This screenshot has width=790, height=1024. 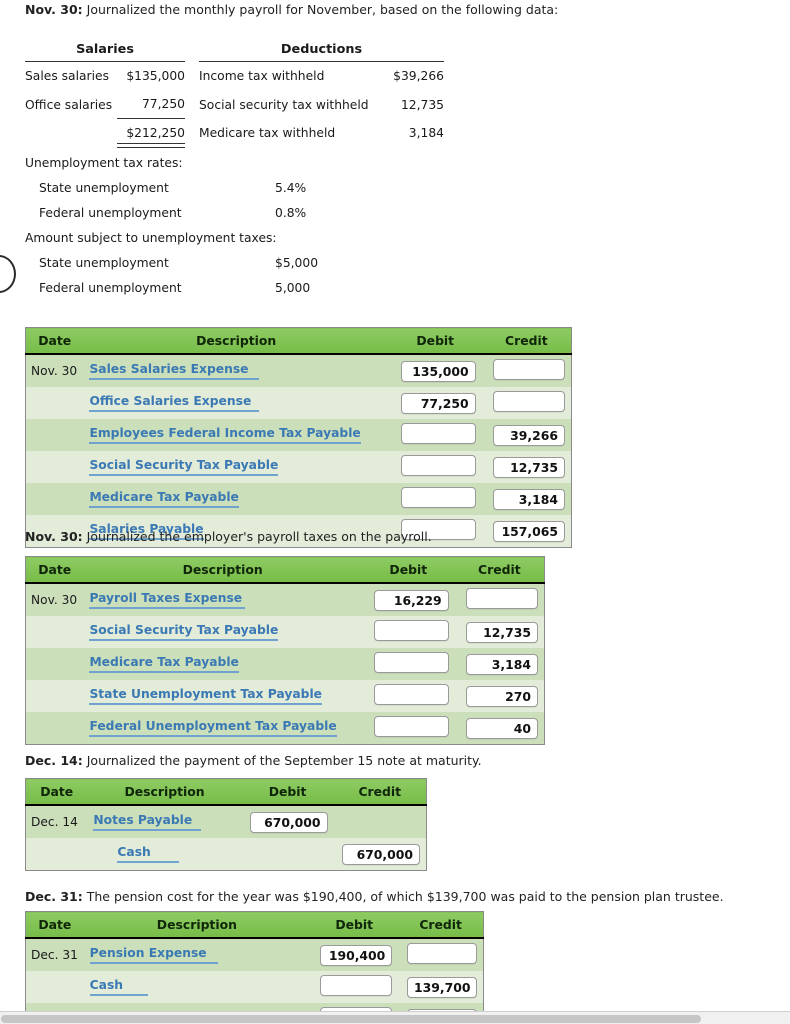 I want to click on row-debit: 135,000, so click(x=435, y=370).